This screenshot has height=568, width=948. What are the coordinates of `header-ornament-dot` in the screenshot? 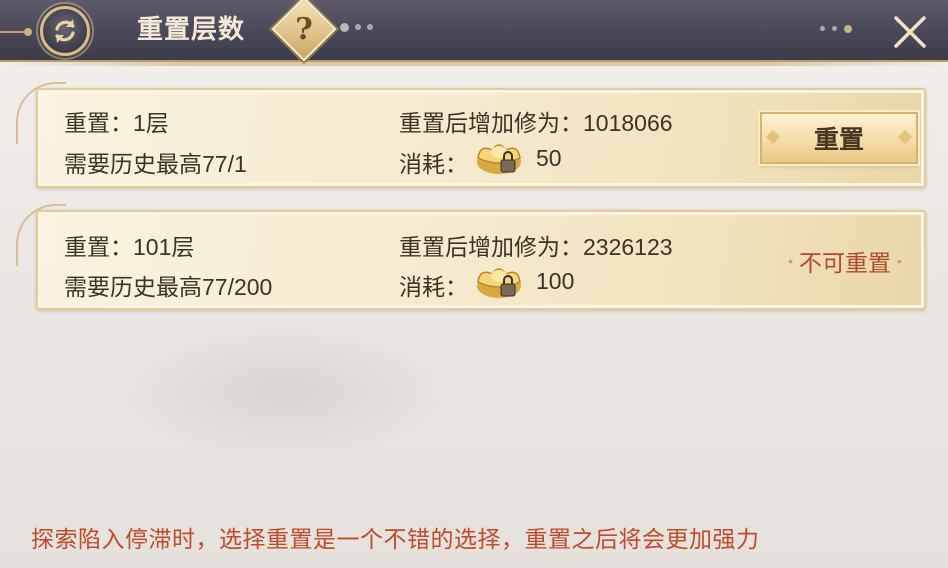 It's located at (28, 32).